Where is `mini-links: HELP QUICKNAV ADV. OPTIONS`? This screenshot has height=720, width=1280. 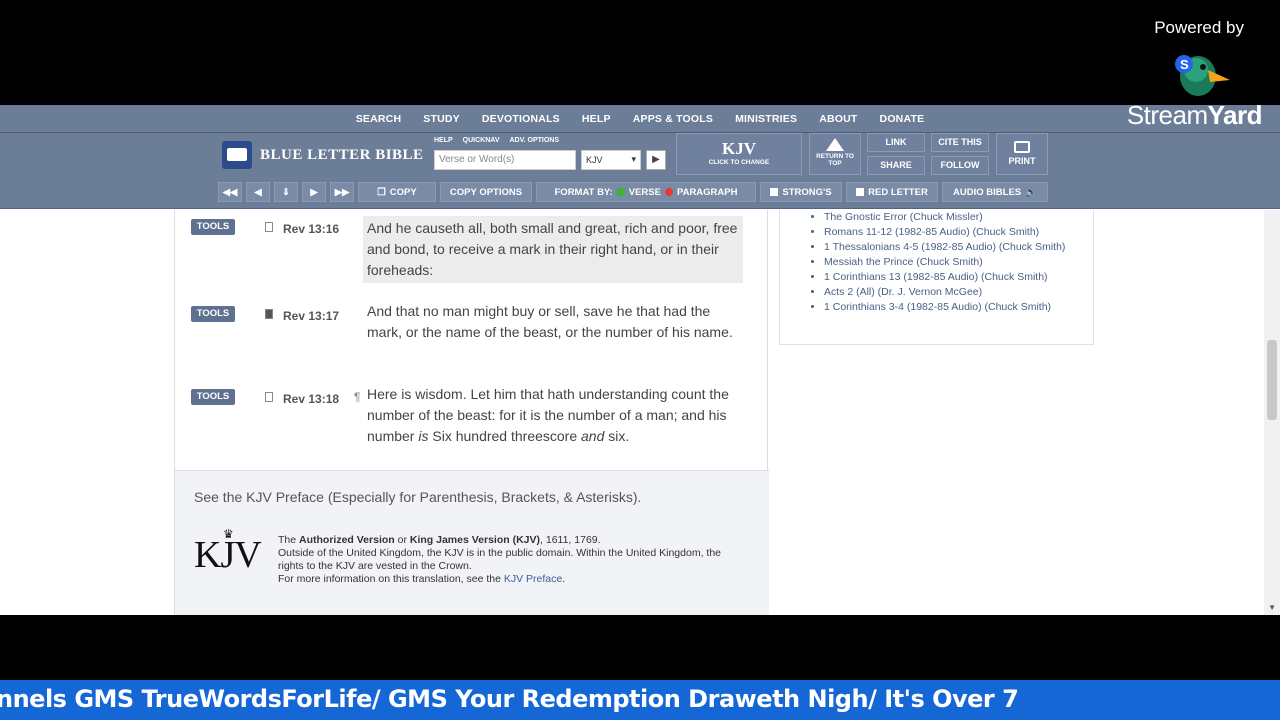 mini-links: HELP QUICKNAV ADV. OPTIONS is located at coordinates (496, 140).